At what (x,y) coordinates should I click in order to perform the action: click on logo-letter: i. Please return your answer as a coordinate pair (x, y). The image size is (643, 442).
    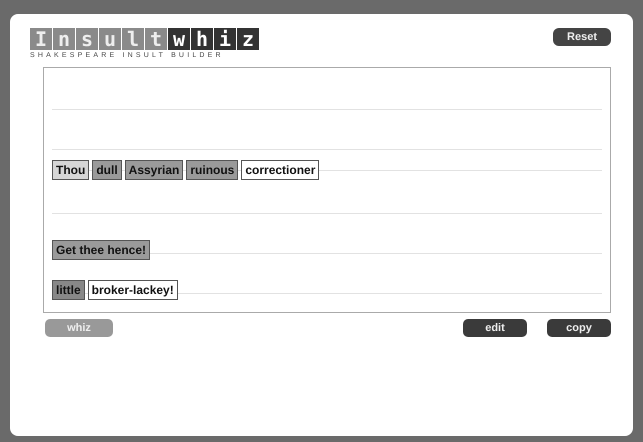
    Looking at the image, I should click on (225, 39).